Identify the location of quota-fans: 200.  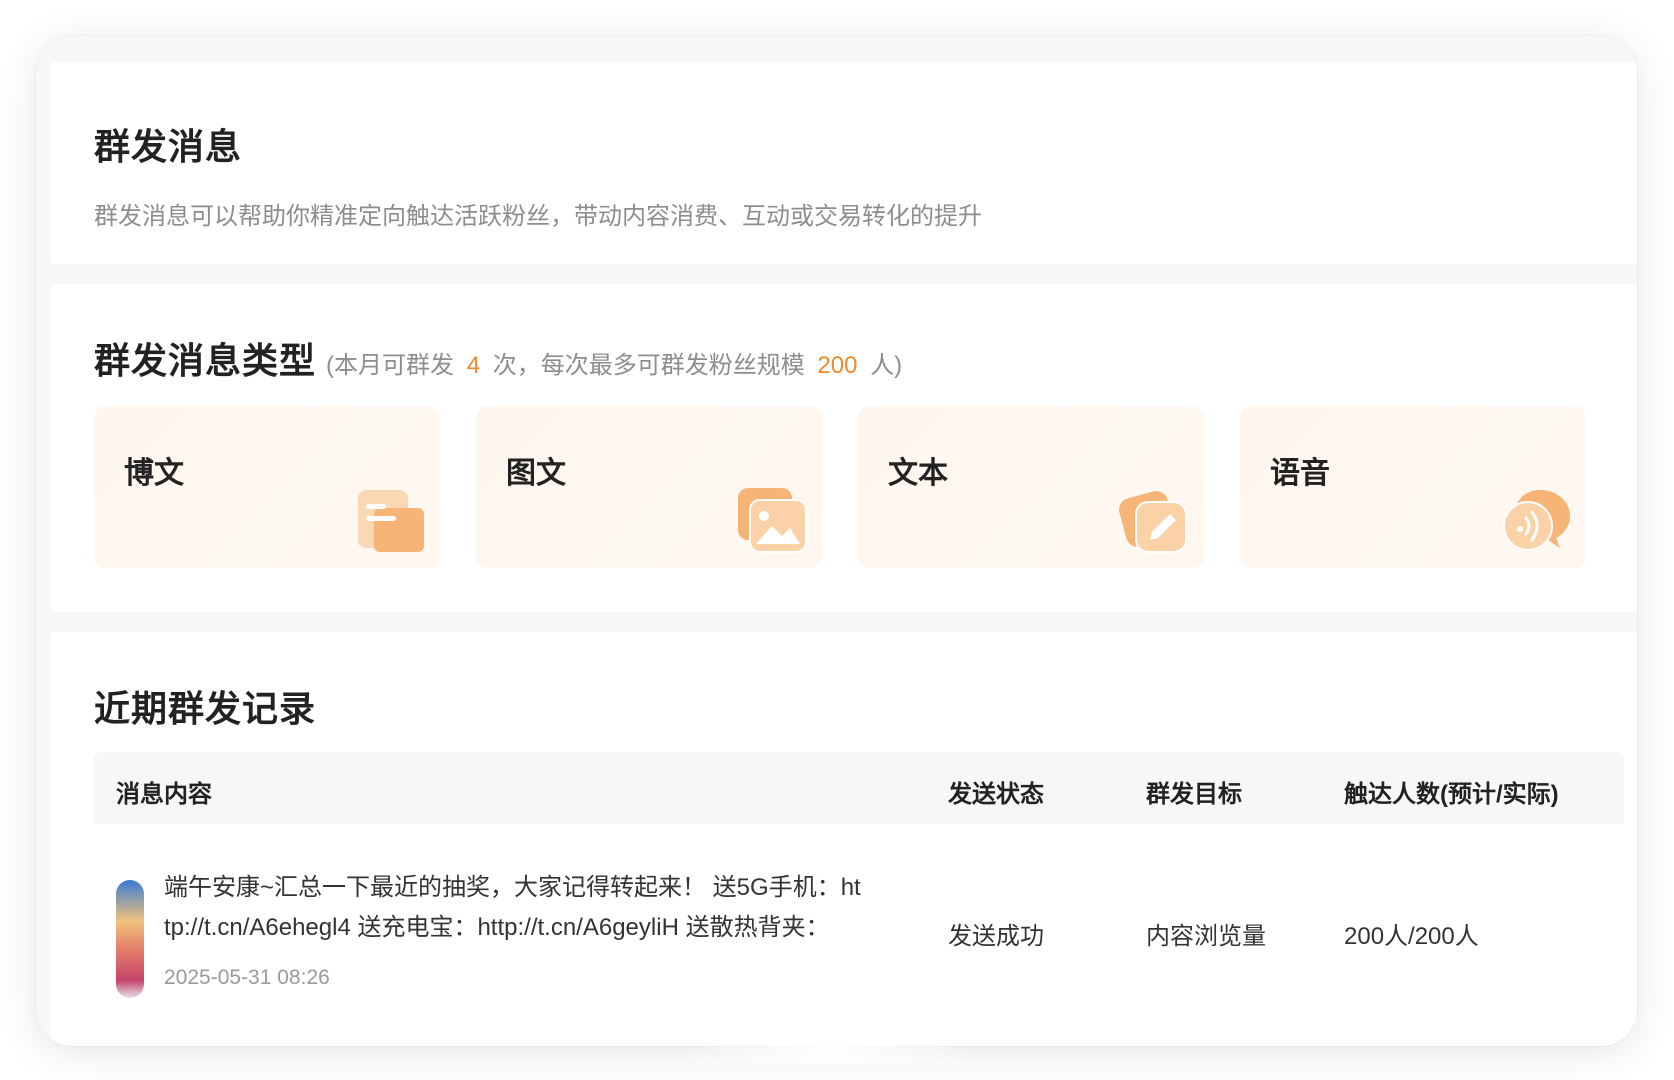
(837, 365).